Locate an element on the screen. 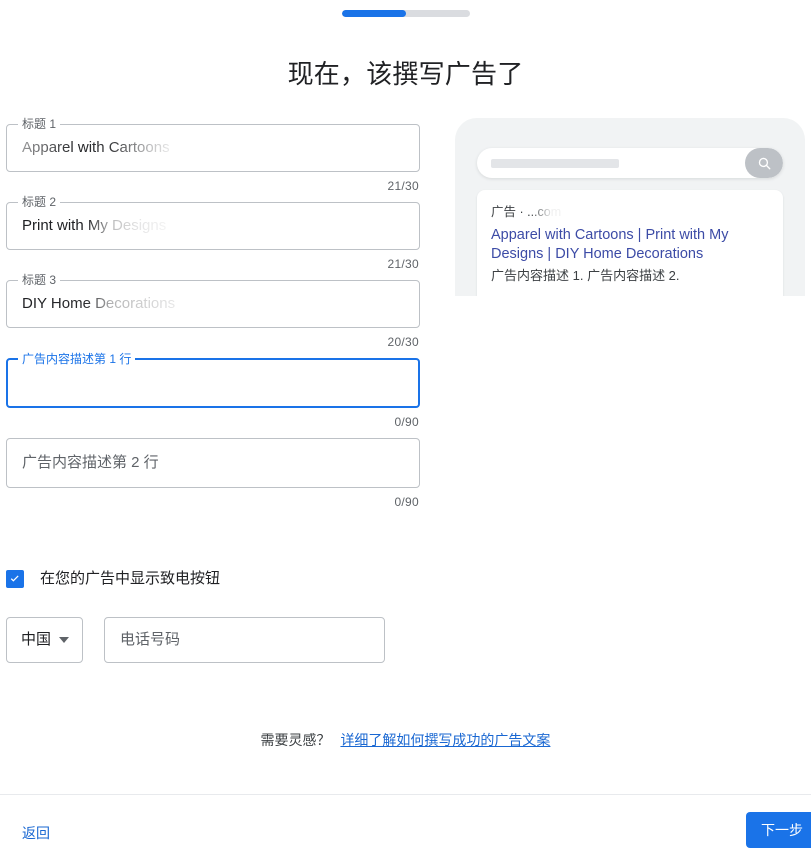  country-select: 中国 is located at coordinates (44, 640).